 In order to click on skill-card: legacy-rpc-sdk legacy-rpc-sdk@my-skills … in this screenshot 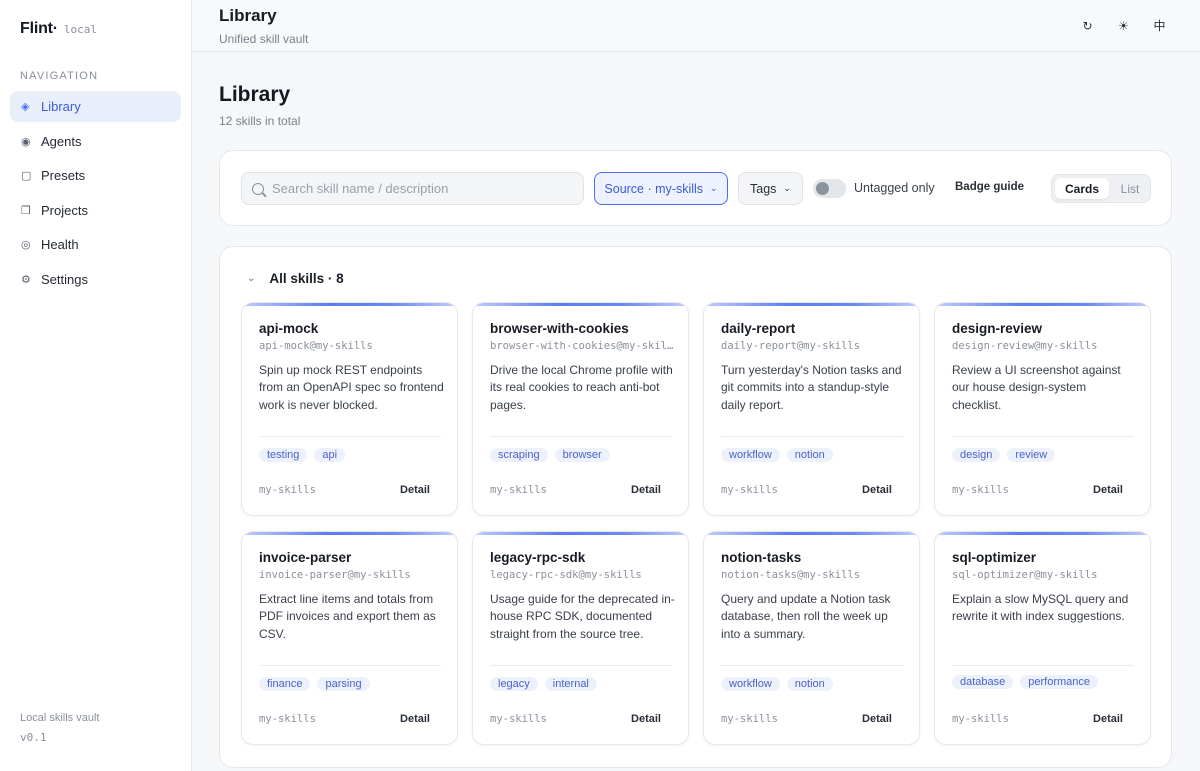, I will do `click(580, 638)`.